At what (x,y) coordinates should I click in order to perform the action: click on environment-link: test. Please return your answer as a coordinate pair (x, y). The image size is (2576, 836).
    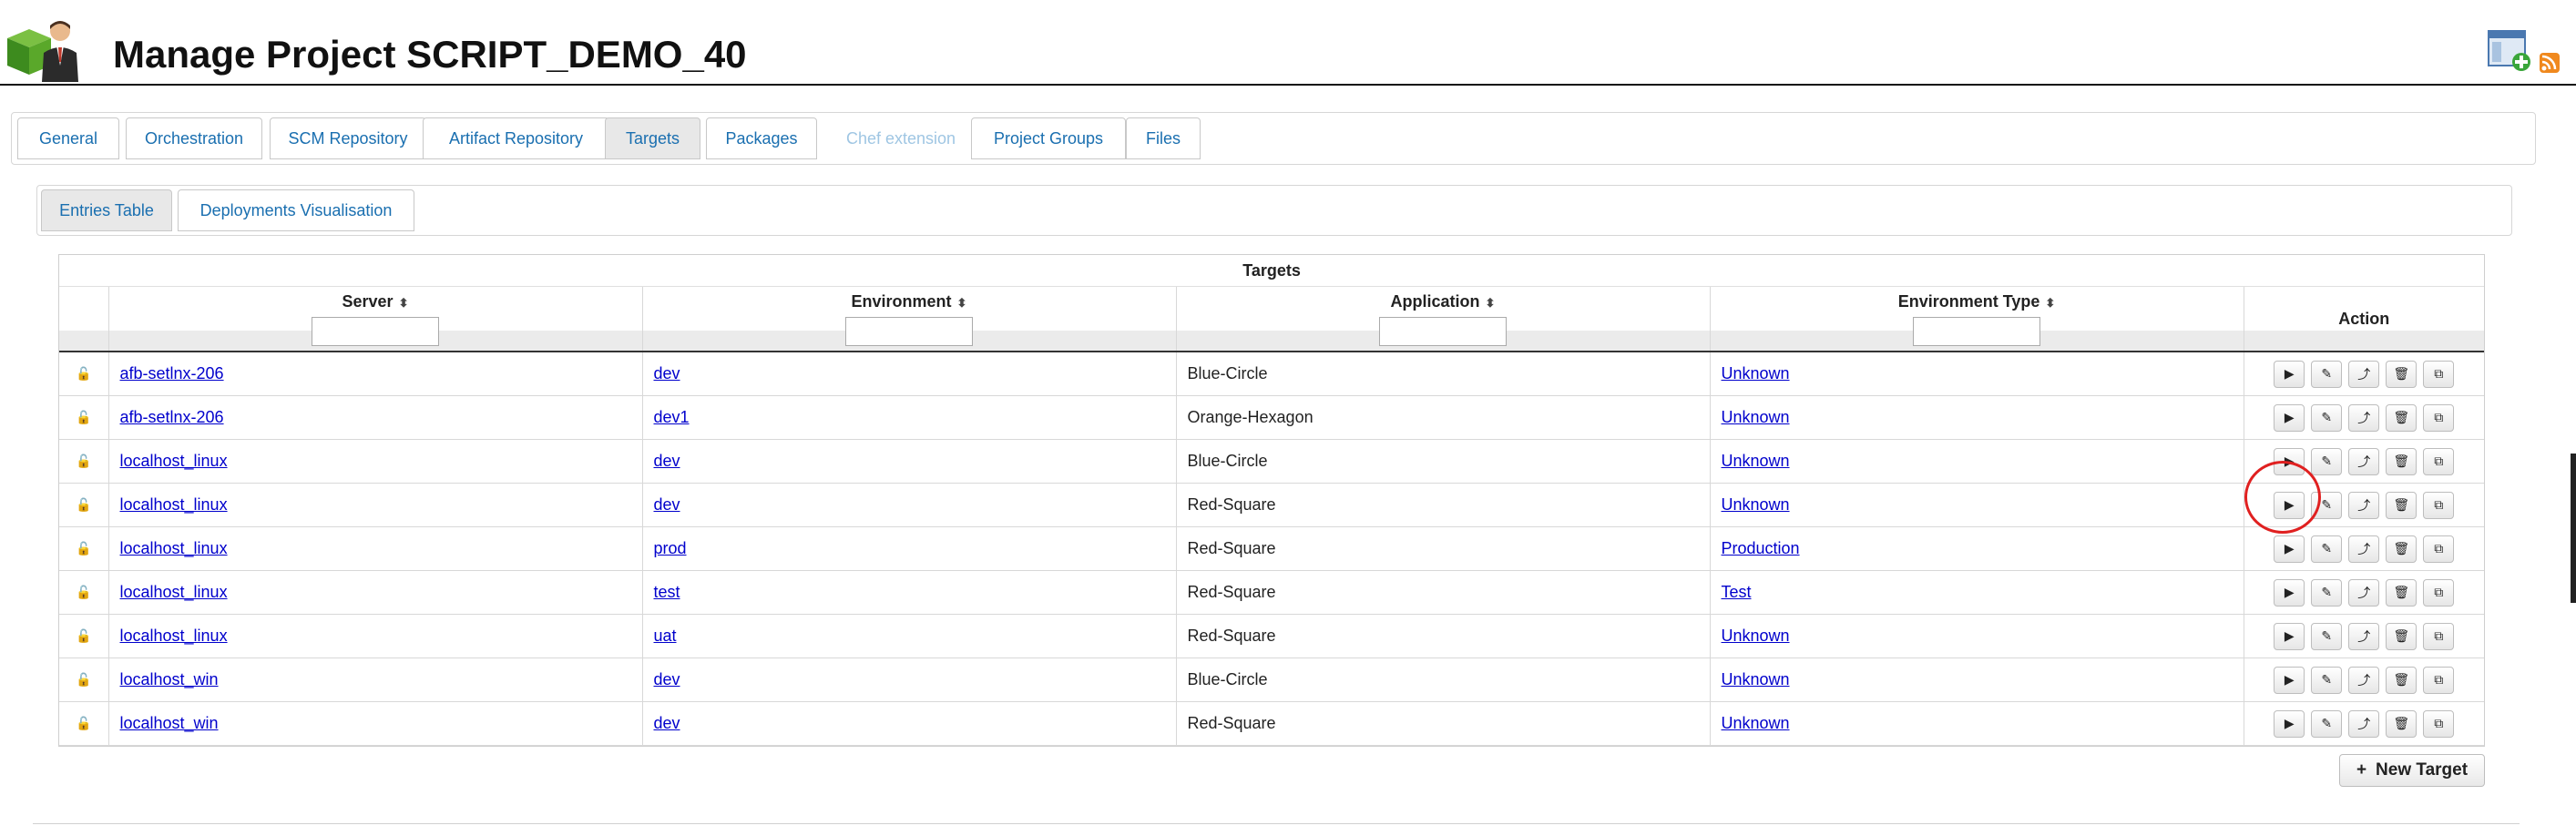
    Looking at the image, I should click on (667, 592).